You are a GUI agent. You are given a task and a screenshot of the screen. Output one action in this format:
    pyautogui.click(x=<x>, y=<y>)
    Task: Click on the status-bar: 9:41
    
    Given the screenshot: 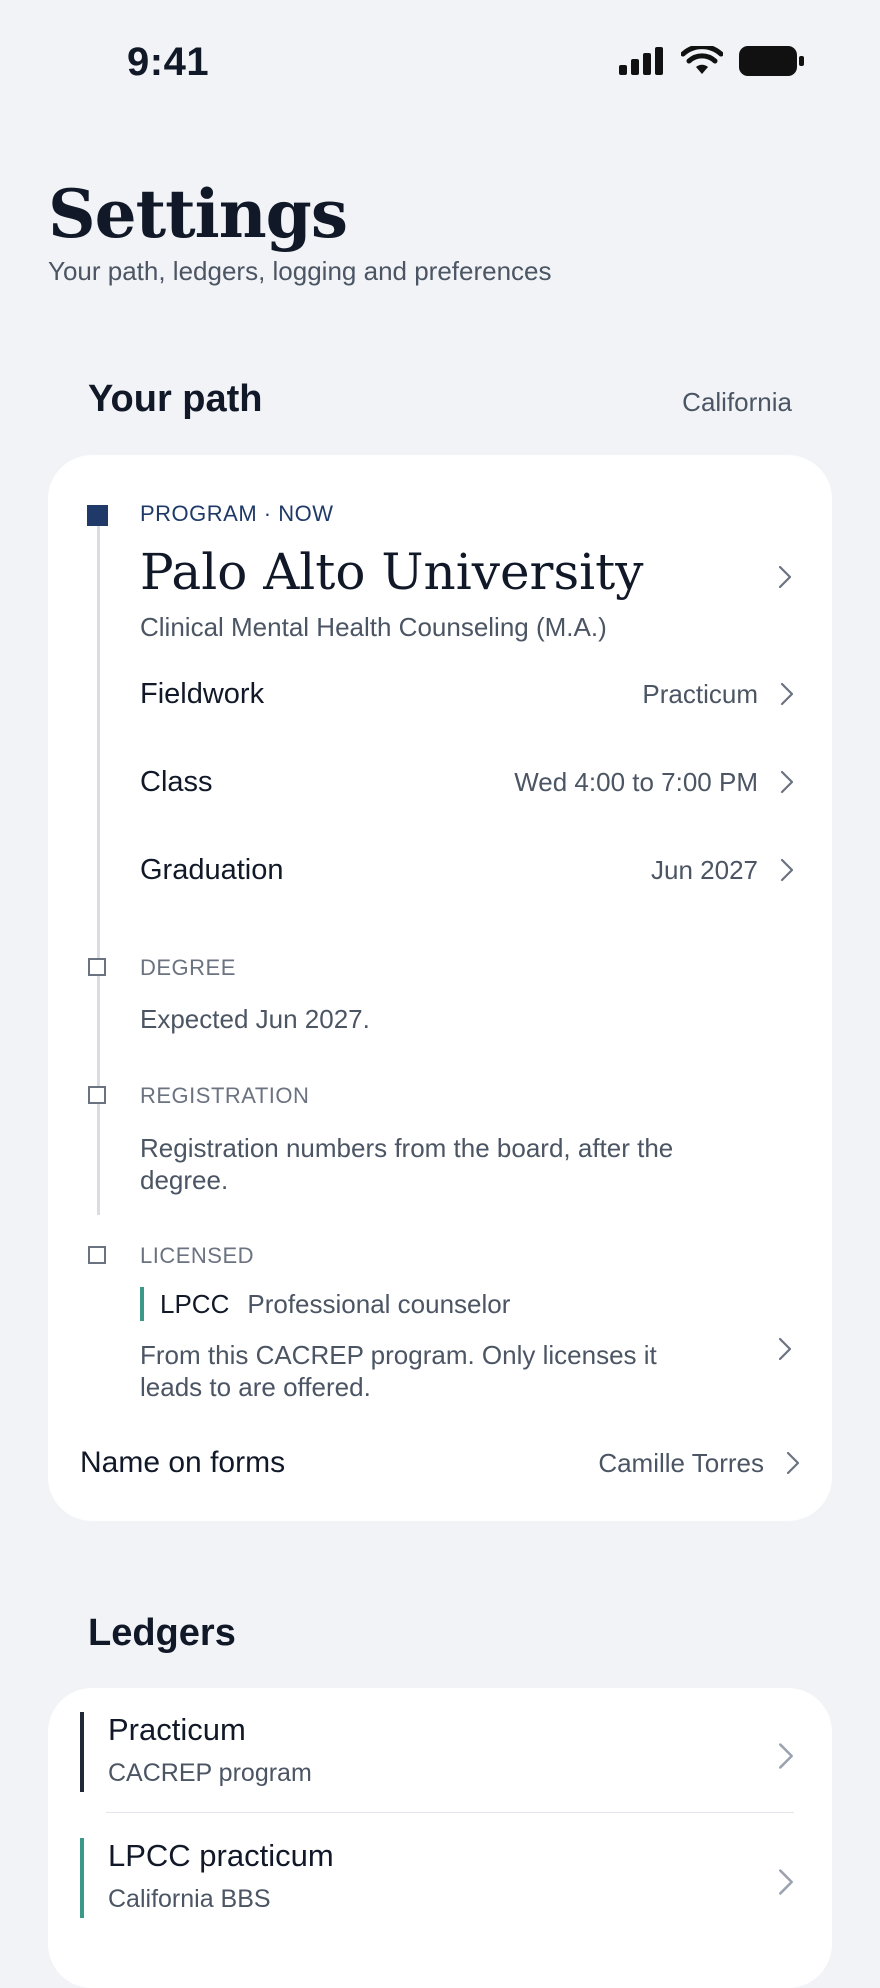 What is the action you would take?
    pyautogui.click(x=440, y=65)
    